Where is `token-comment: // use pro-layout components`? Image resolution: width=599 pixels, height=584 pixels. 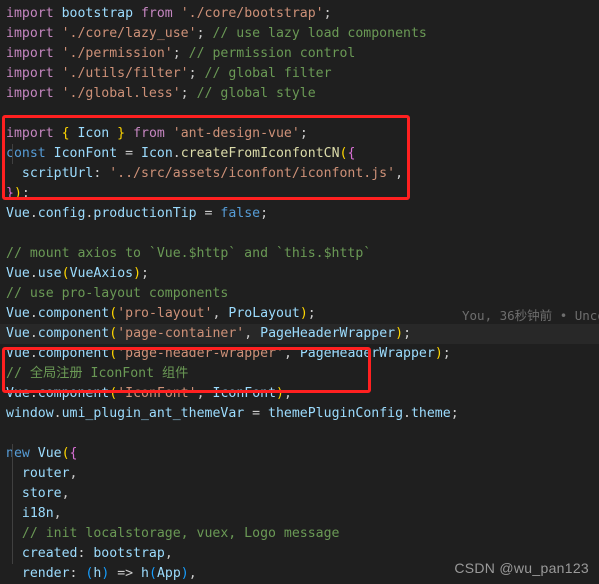 token-comment: // use pro-layout components is located at coordinates (117, 293).